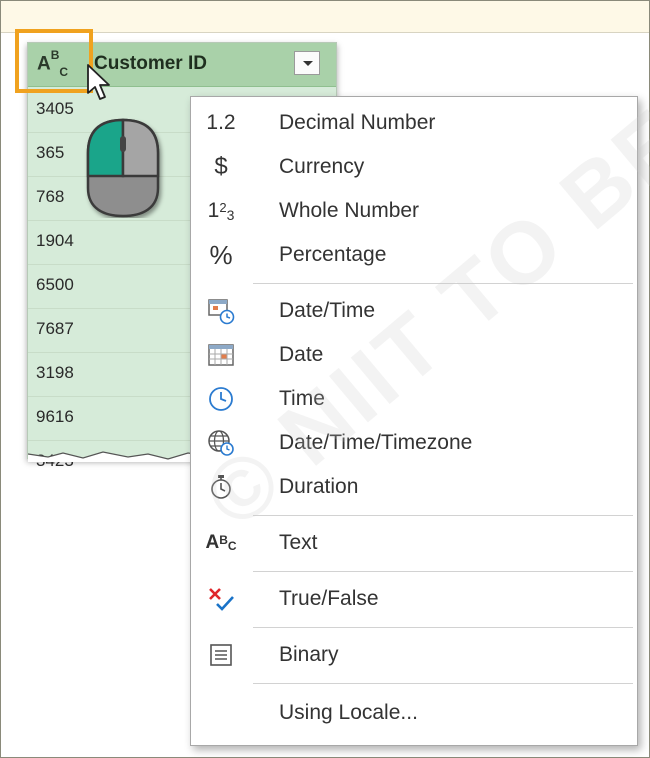  I want to click on clock-icon, so click(221, 399).